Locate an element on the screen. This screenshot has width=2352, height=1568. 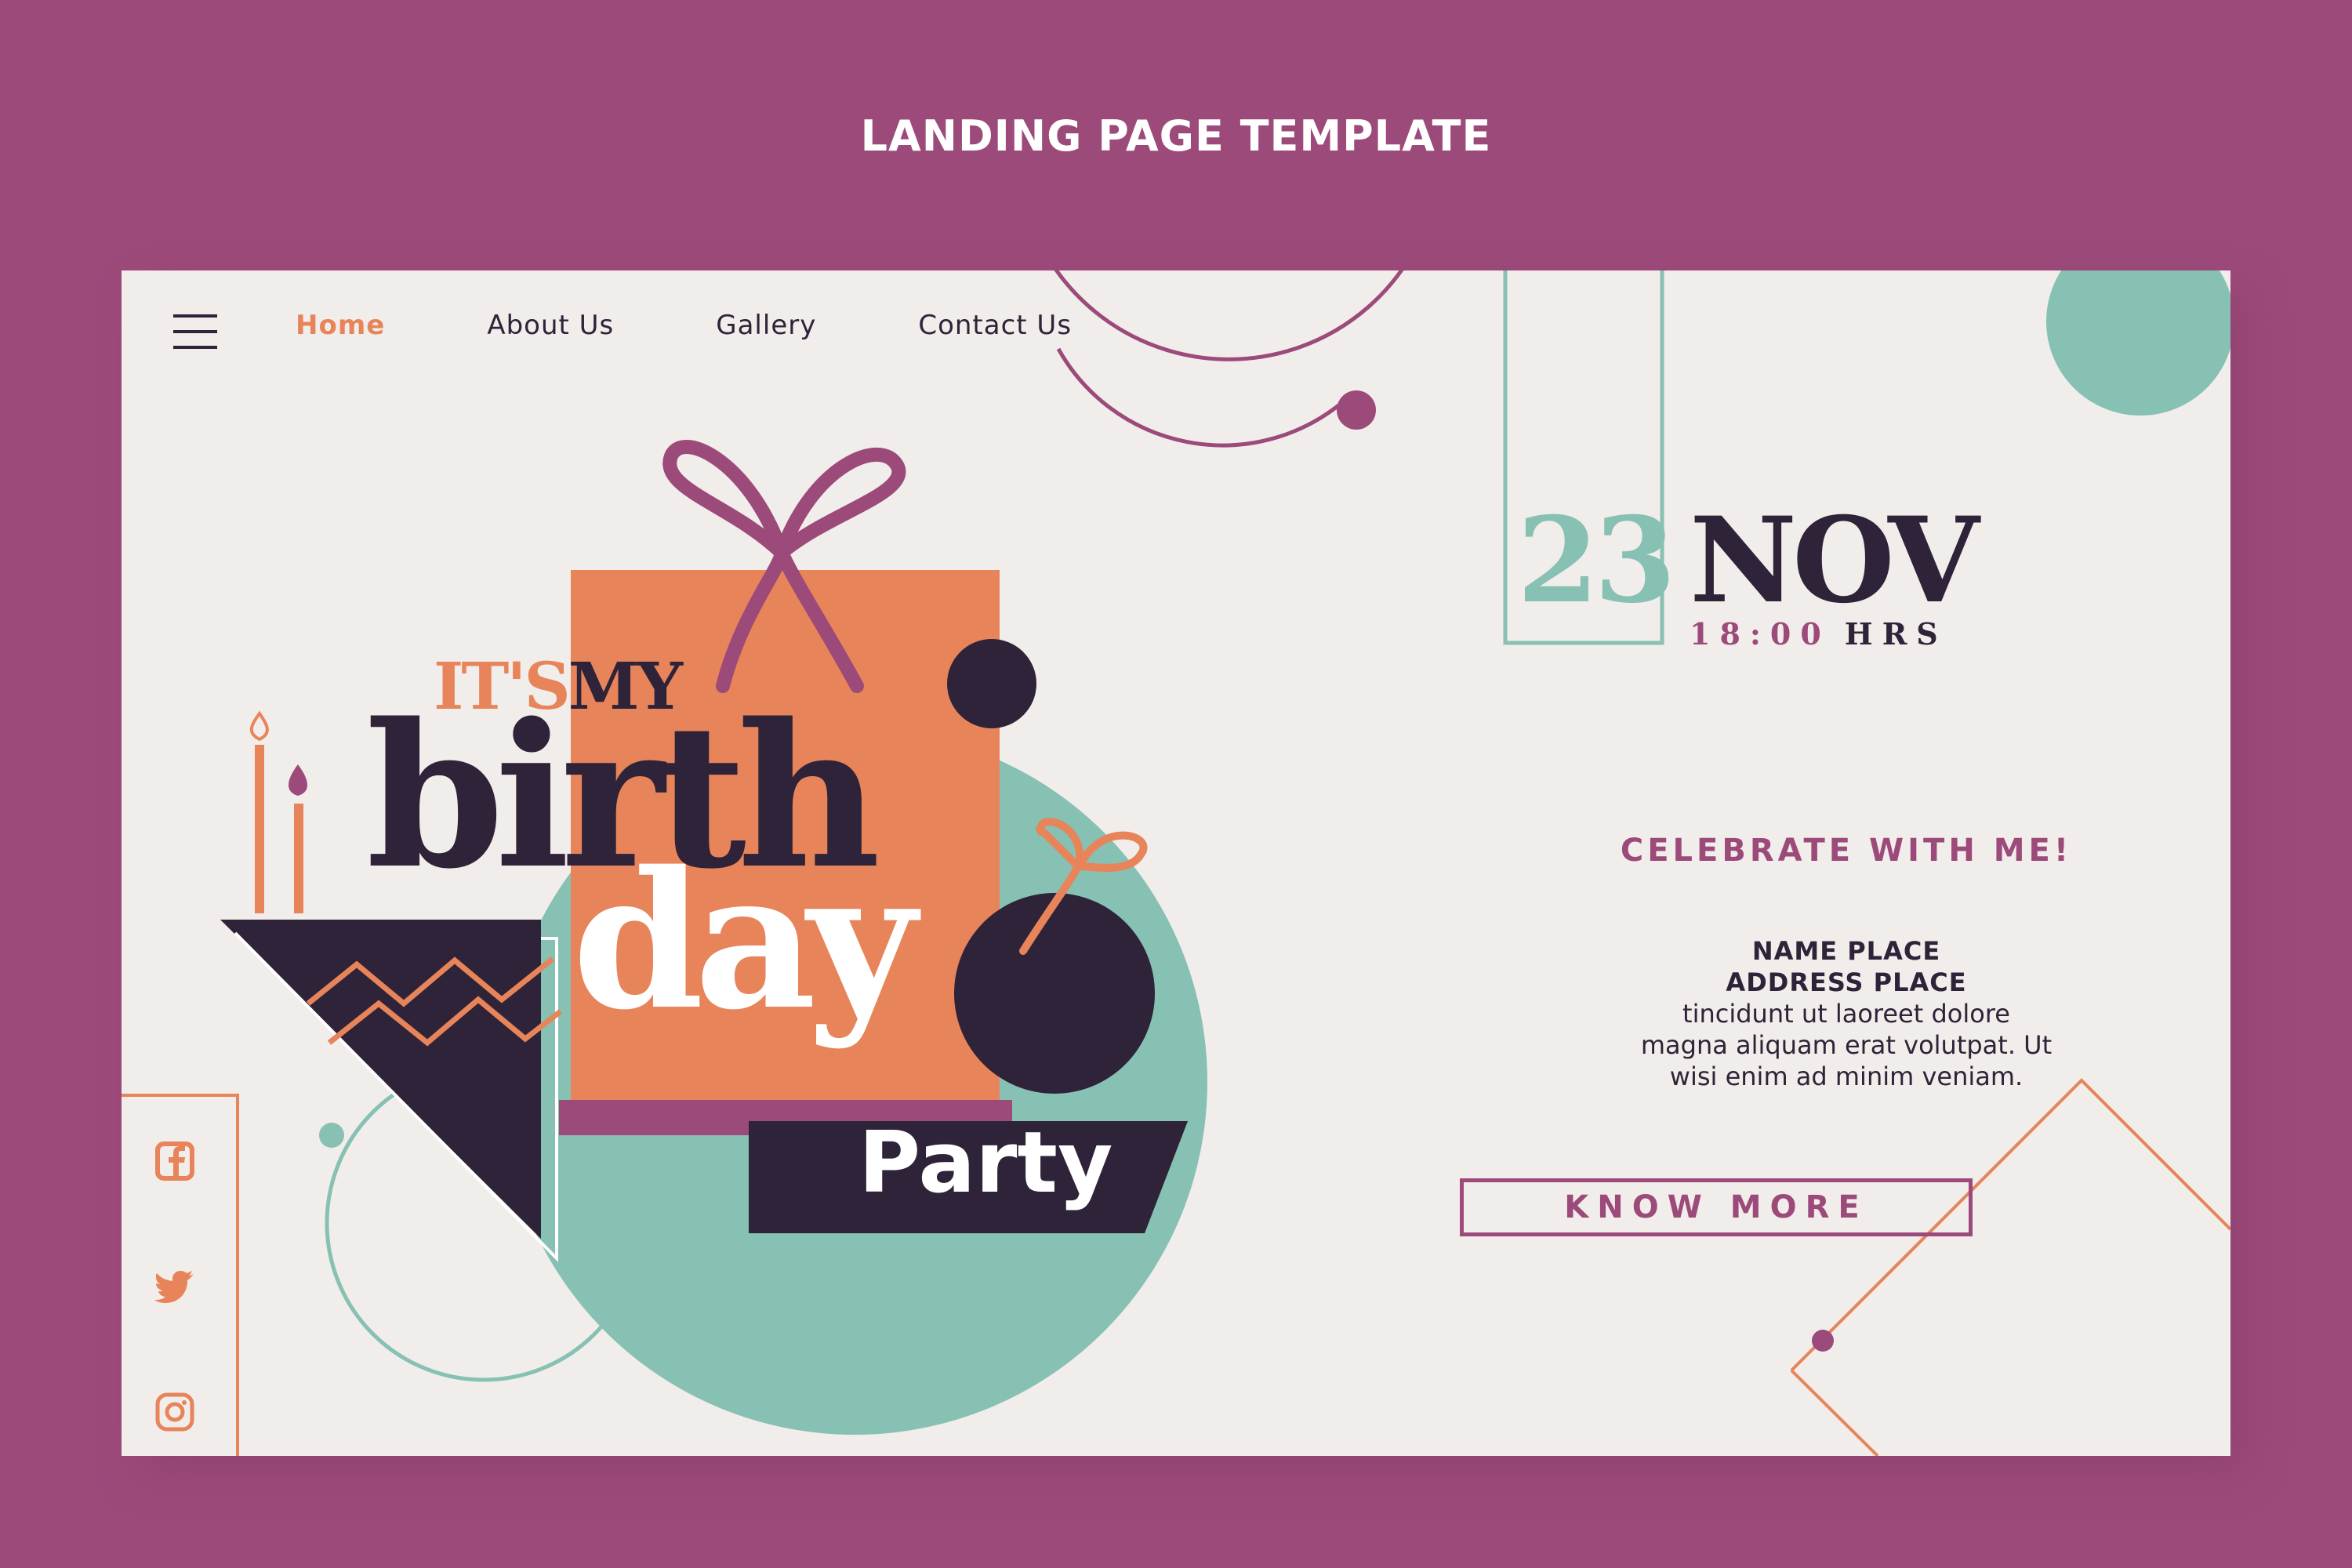
top-arc-dot is located at coordinates (1356, 410).